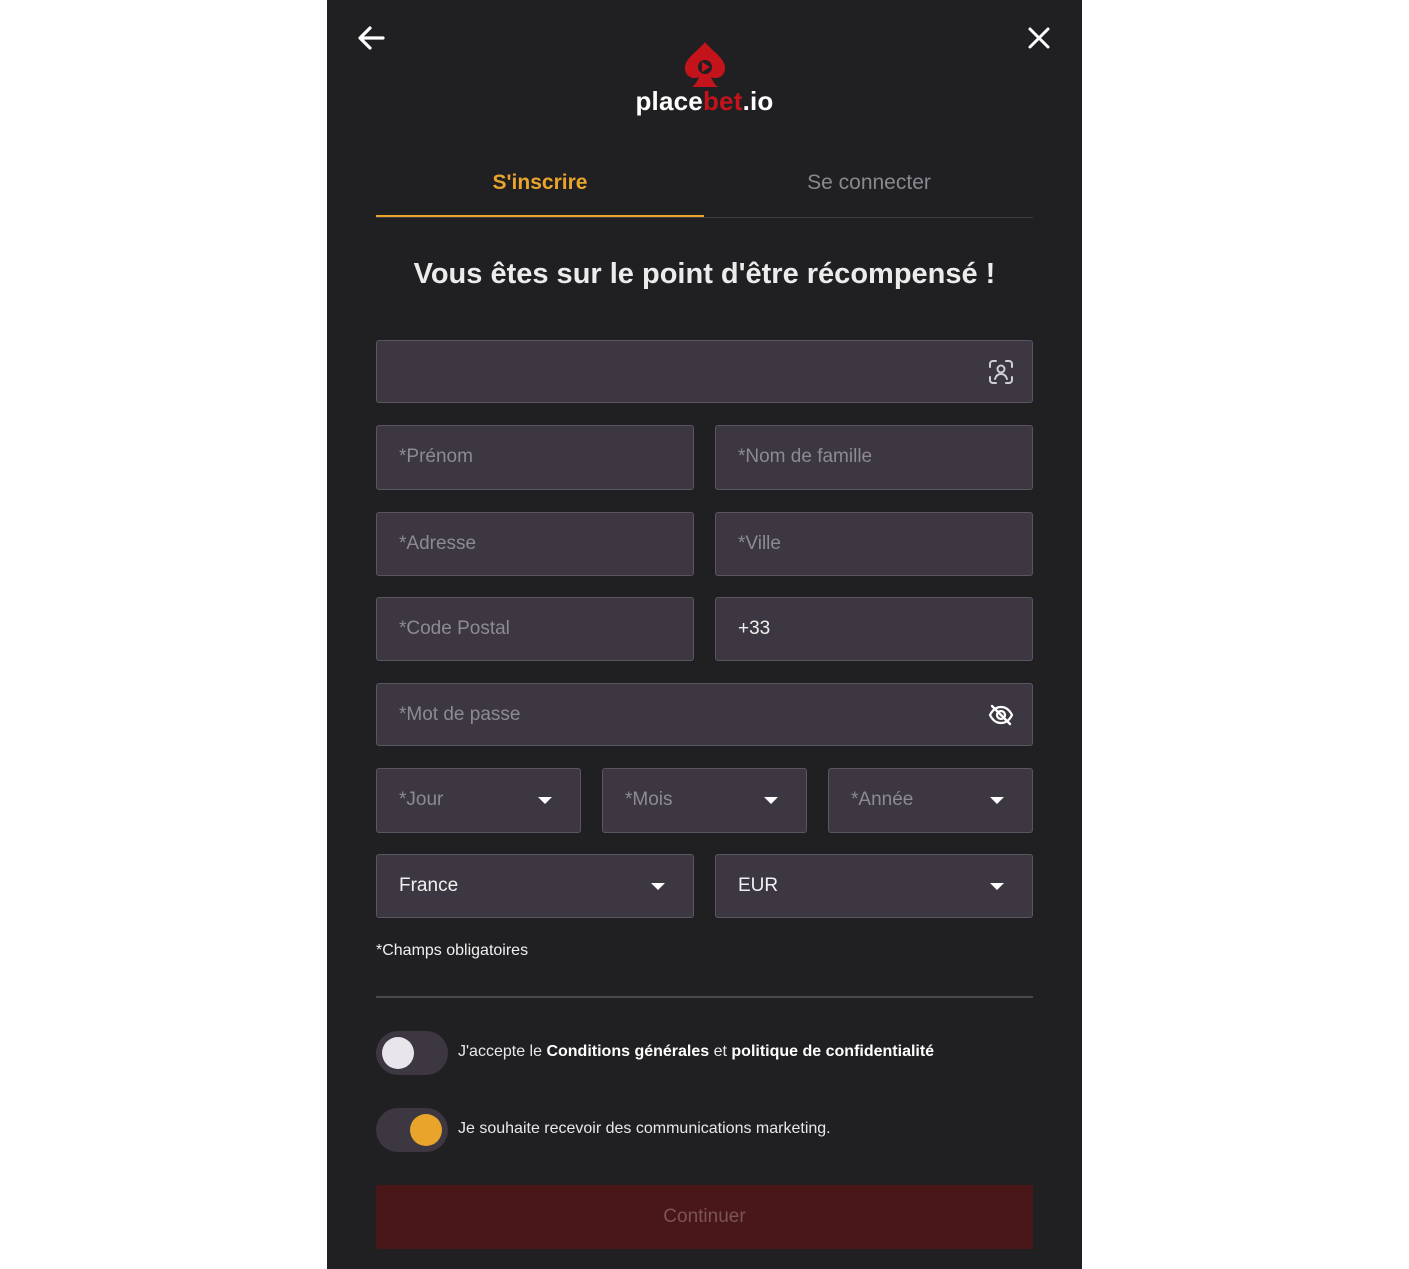 The height and width of the screenshot is (1269, 1409). What do you see at coordinates (627, 1051) in the screenshot?
I see `conditions-link: Conditions générales` at bounding box center [627, 1051].